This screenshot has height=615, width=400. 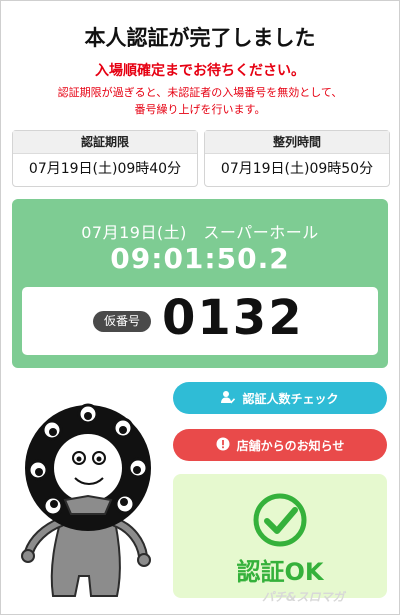 I want to click on store-notice-button: 店舗からのお知らせ, so click(x=280, y=445).